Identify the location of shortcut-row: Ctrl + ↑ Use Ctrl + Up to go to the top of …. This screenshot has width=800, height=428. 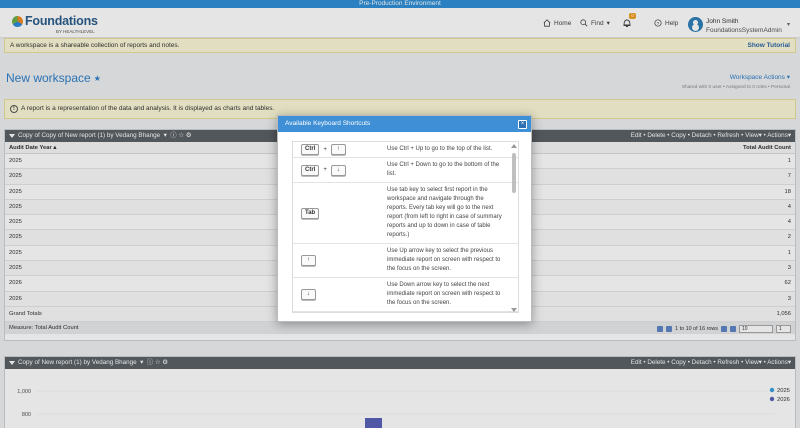
(405, 150).